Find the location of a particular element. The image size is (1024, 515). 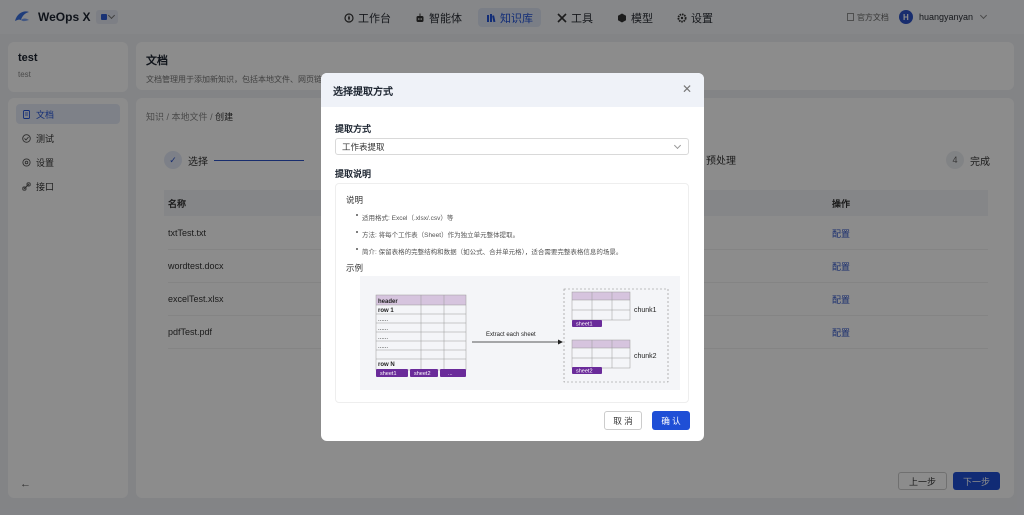

row-n-cell: row N is located at coordinates (386, 365).